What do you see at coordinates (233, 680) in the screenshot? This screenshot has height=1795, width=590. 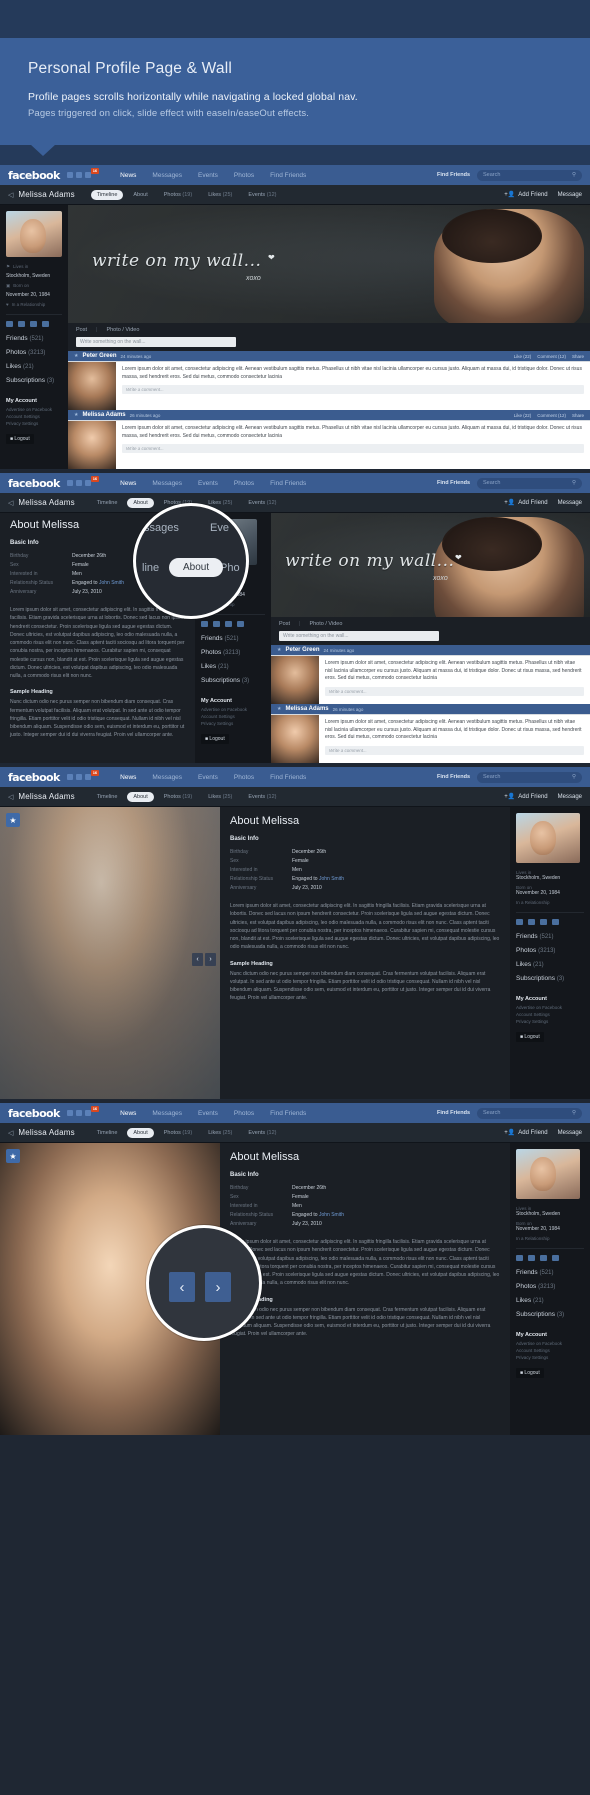 I see `stat-subscriptions: Subscriptions (3)` at bounding box center [233, 680].